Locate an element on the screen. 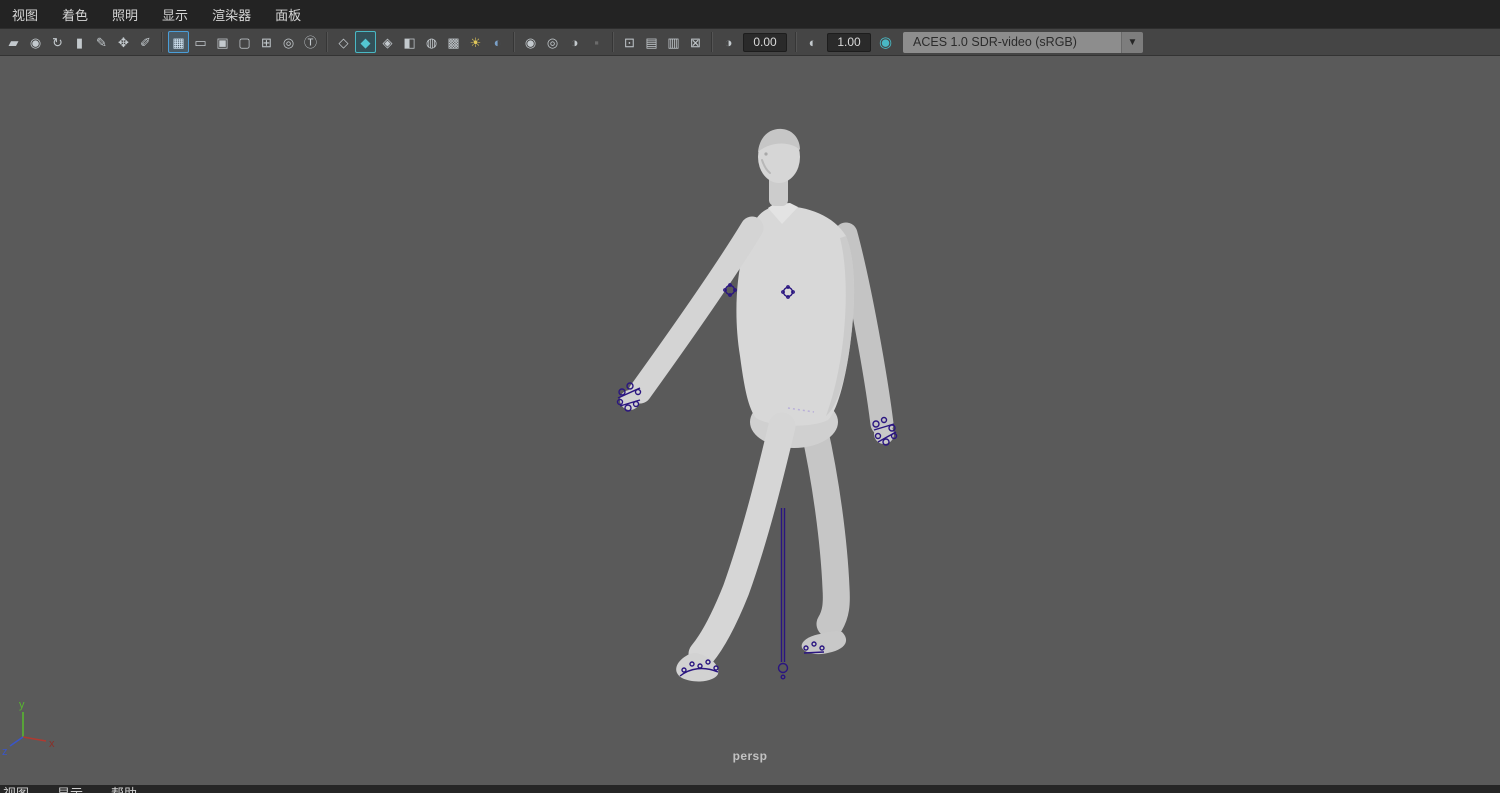 The height and width of the screenshot is (793, 1500). bottom-panel-menubar: 视图 显示 帮助 is located at coordinates (750, 789).